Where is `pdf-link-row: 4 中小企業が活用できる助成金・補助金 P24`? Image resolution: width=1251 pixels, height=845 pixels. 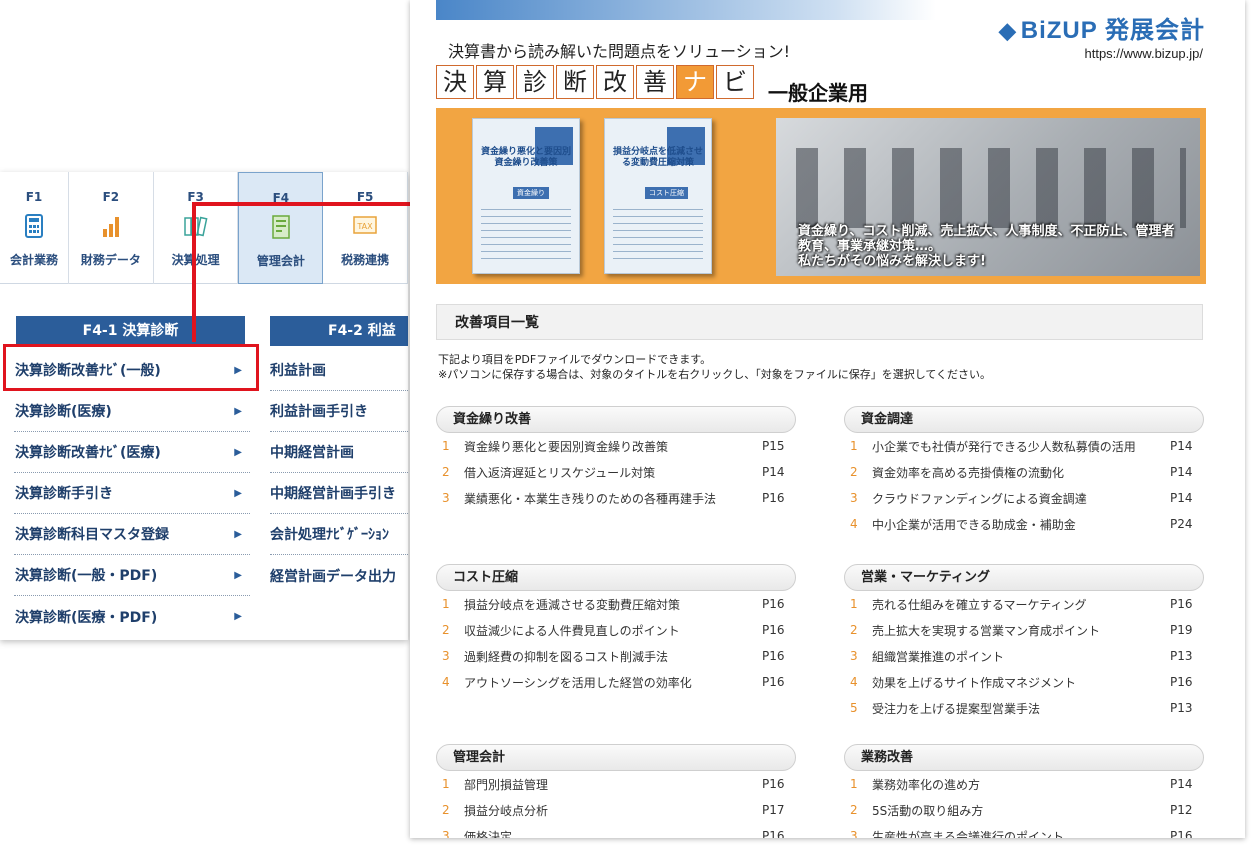 pdf-link-row: 4 中小企業が活用できる助成金・補助金 P24 is located at coordinates (1024, 524).